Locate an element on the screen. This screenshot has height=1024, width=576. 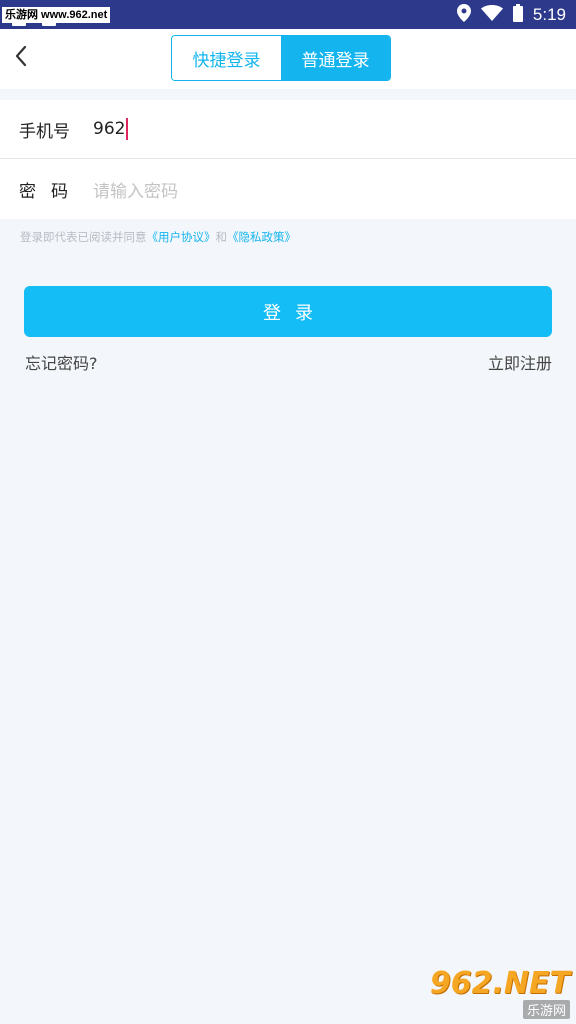
agreement-text: 登录即代表已阅读并同意《用户协议》和《隐私政策》 is located at coordinates (158, 237).